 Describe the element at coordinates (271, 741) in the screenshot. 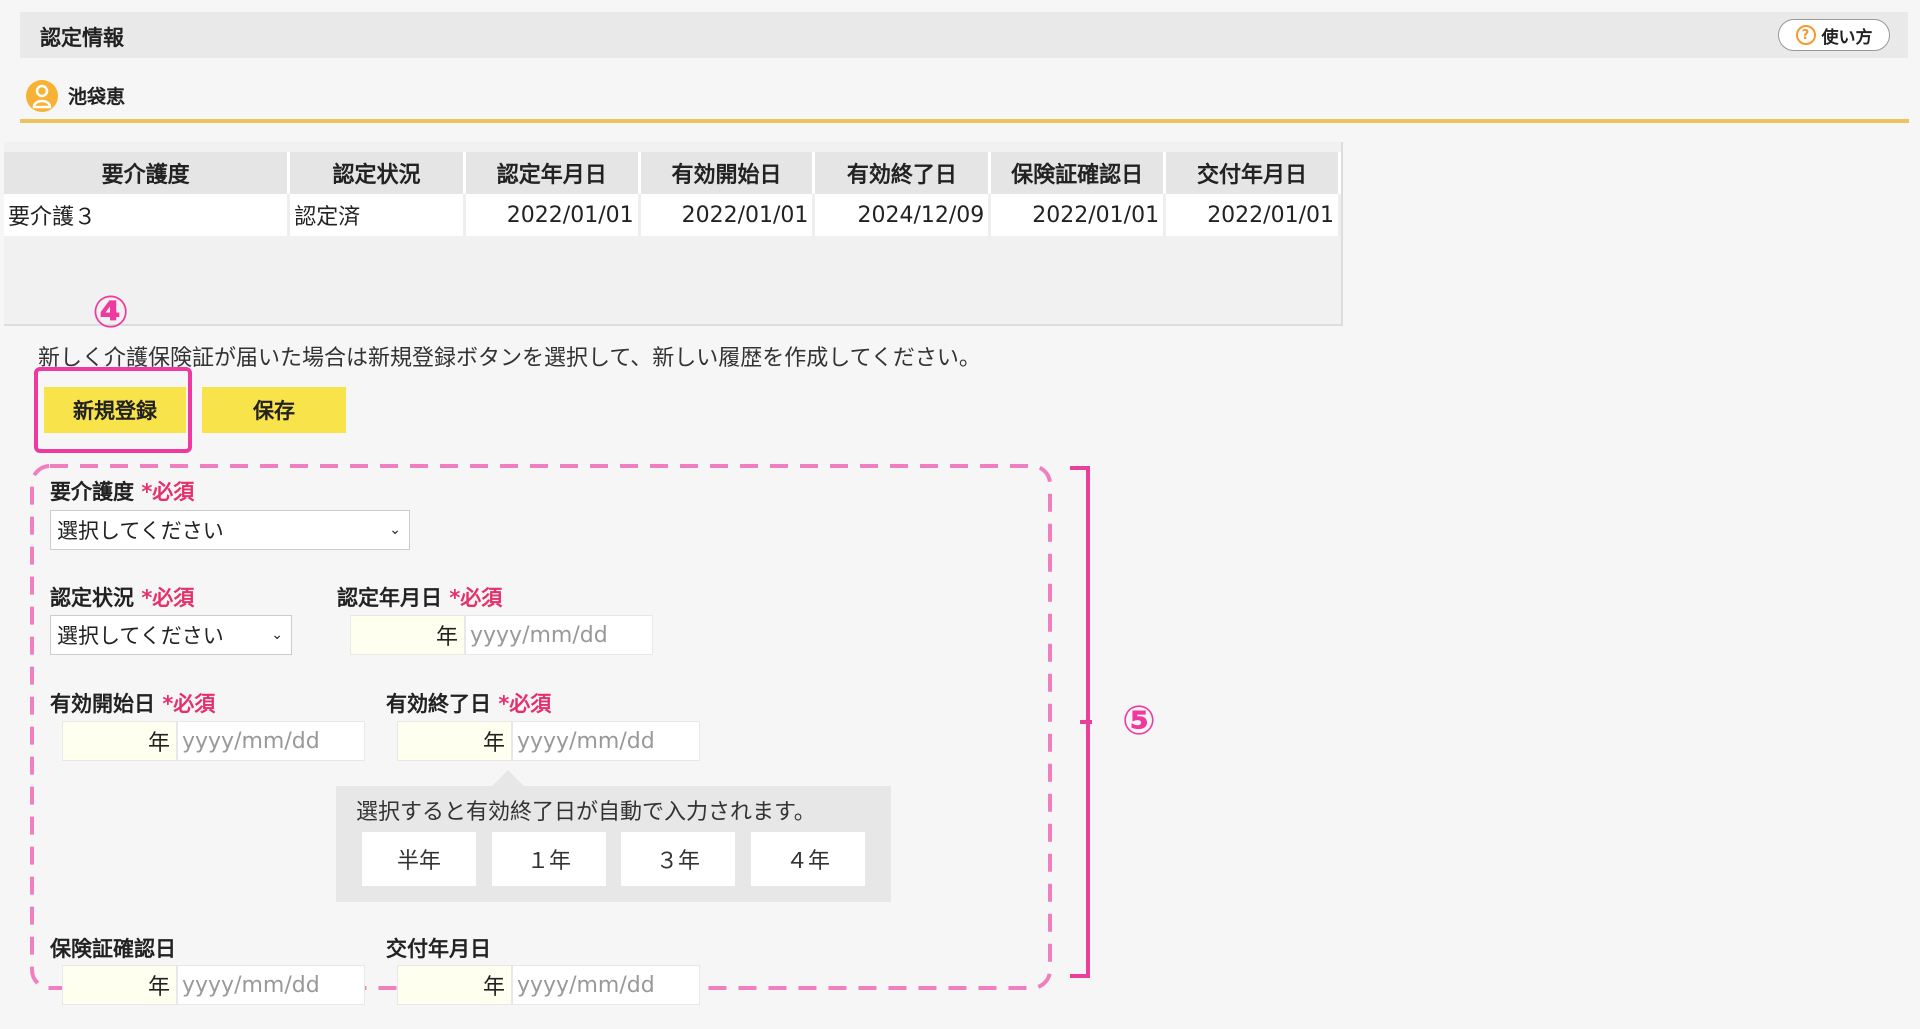

I see `start-date-input: yyyy/mm/dd` at that location.